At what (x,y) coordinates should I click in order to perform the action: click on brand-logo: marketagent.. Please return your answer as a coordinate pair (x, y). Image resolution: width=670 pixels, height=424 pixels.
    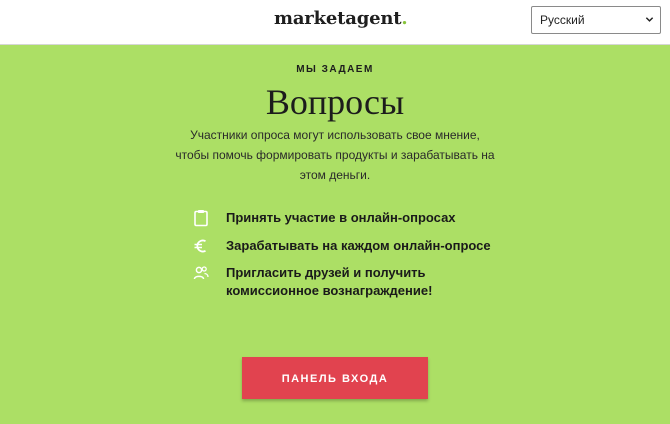
    Looking at the image, I should click on (341, 19).